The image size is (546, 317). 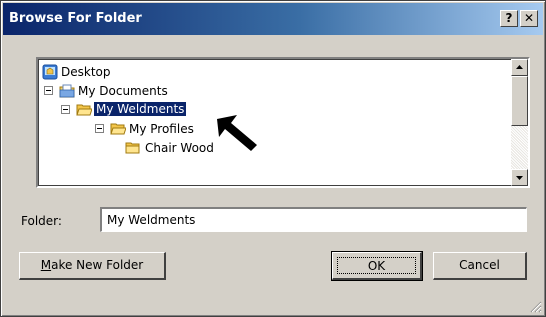 I want to click on folder-input: My Weldments, so click(x=313, y=219).